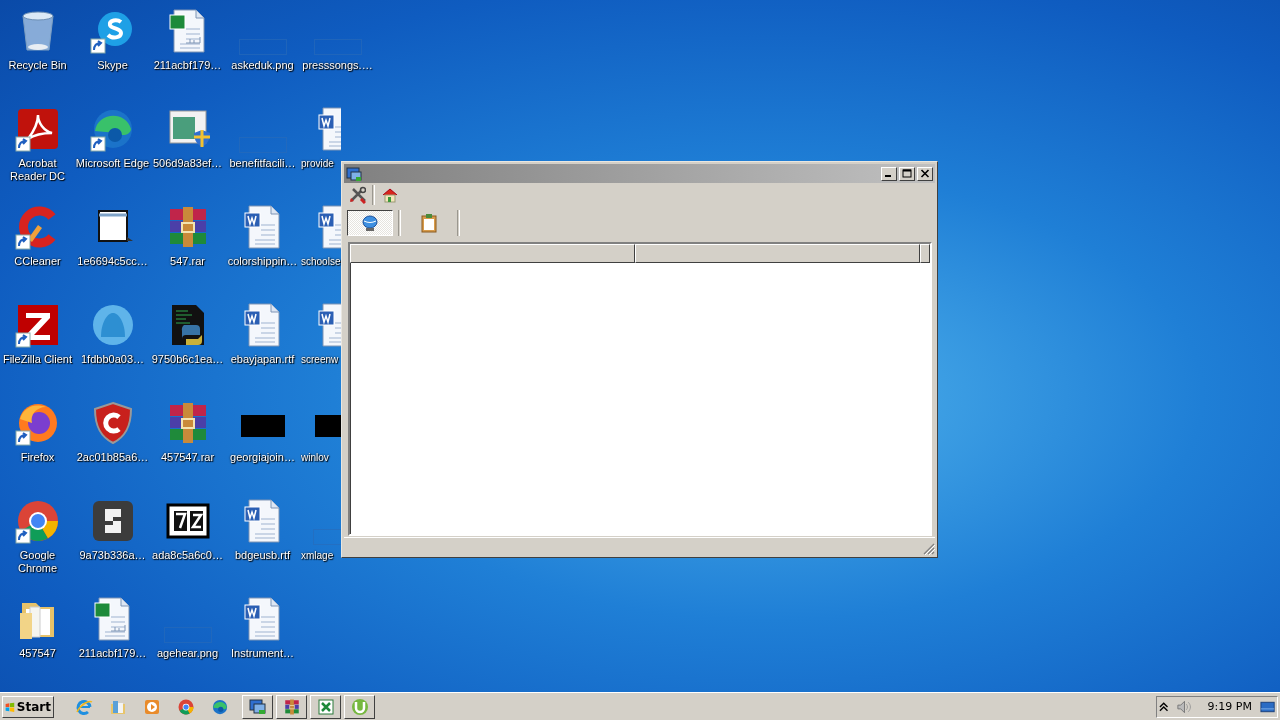 The width and height of the screenshot is (1280, 720). I want to click on globe-icon, so click(370, 223).